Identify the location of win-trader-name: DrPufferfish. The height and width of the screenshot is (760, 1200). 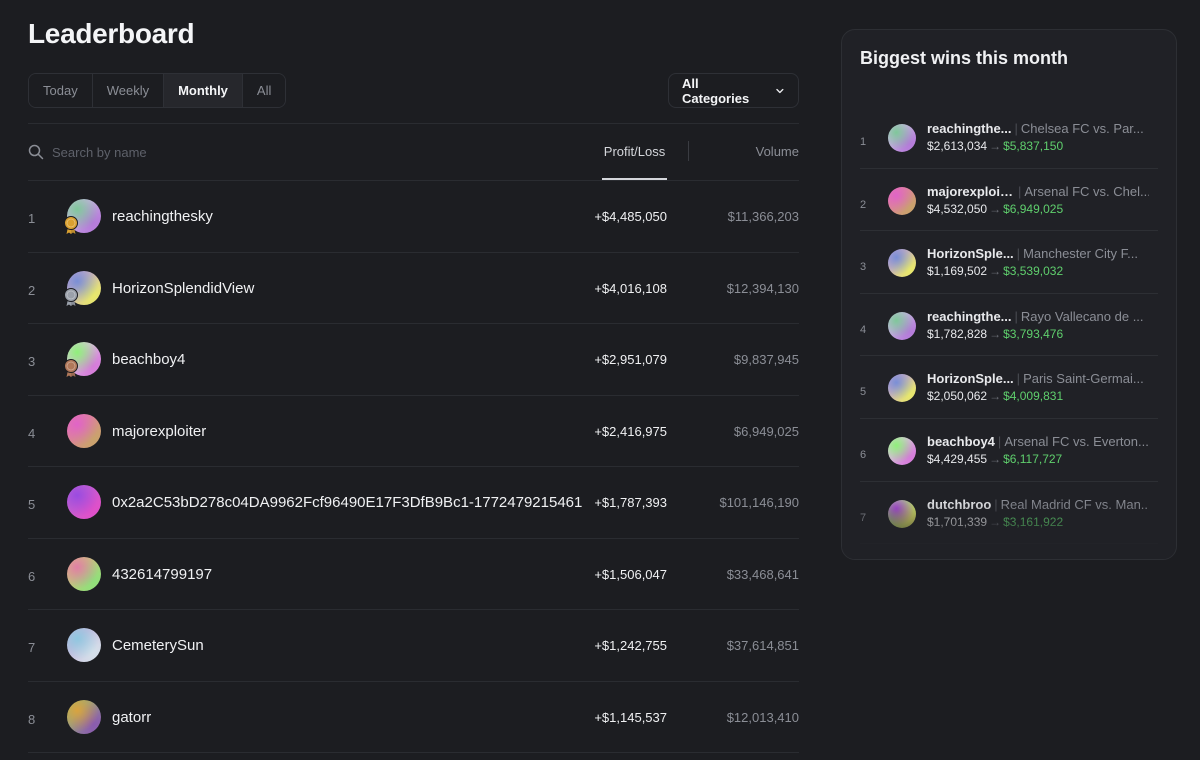
(964, 559).